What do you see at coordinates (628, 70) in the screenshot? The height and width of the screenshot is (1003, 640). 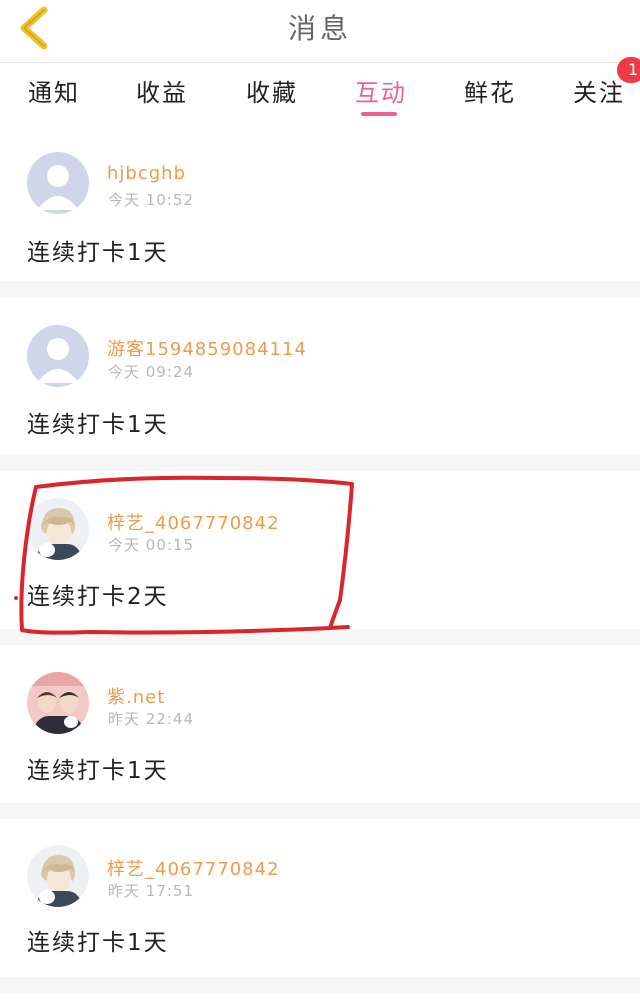 I see `unread-badge: 1` at bounding box center [628, 70].